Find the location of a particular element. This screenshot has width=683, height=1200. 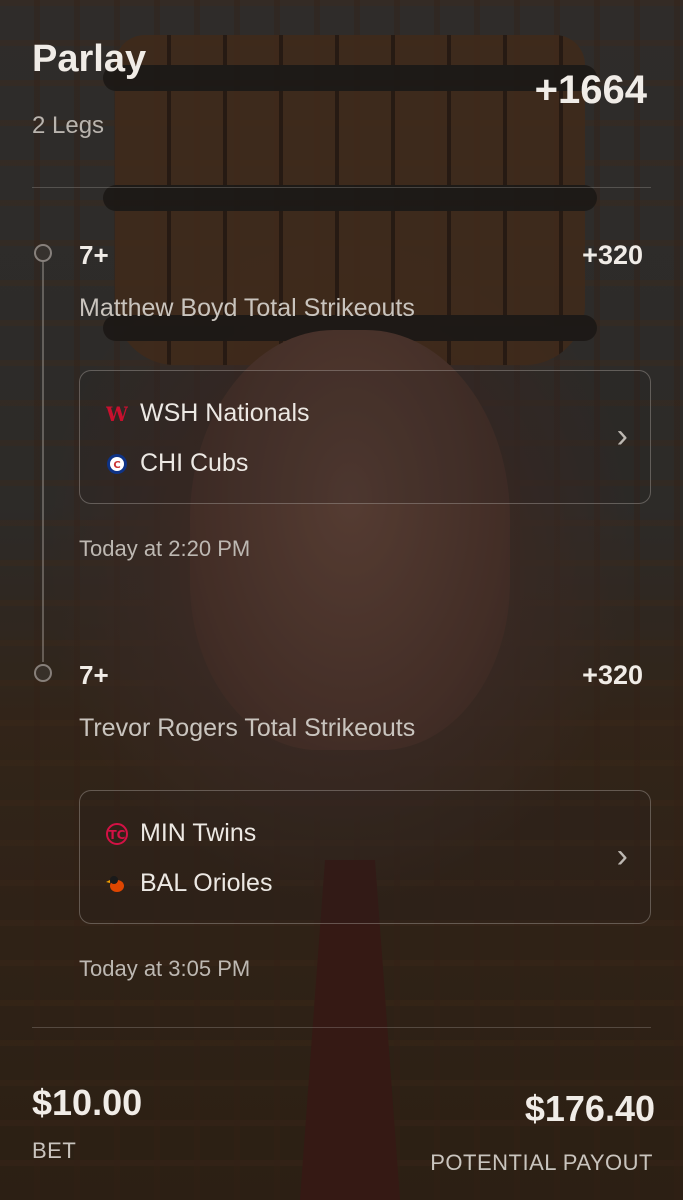

bet-amount: $10.00 is located at coordinates (87, 1102).